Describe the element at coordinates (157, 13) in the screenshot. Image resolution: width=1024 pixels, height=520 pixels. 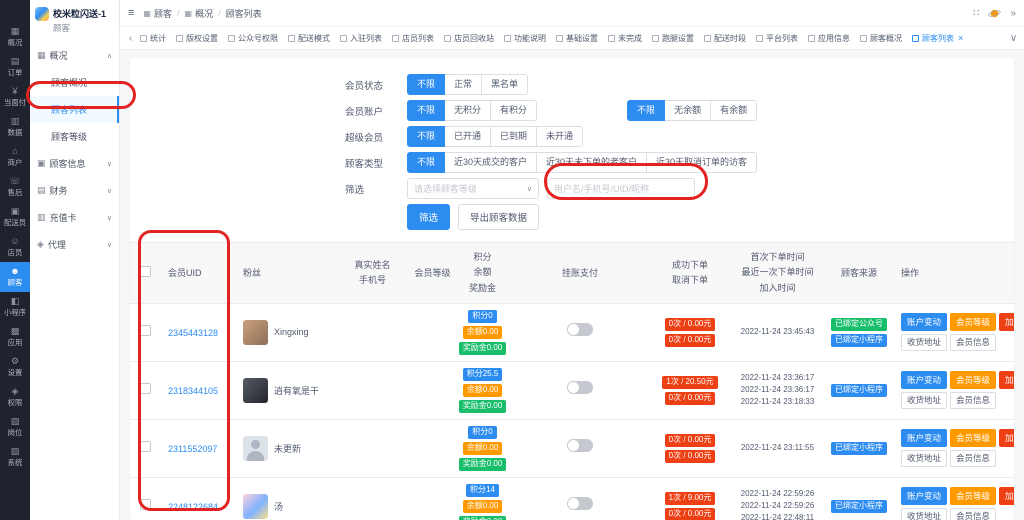
I see `breadcrumb-item-customer: ▦ 顾客` at that location.